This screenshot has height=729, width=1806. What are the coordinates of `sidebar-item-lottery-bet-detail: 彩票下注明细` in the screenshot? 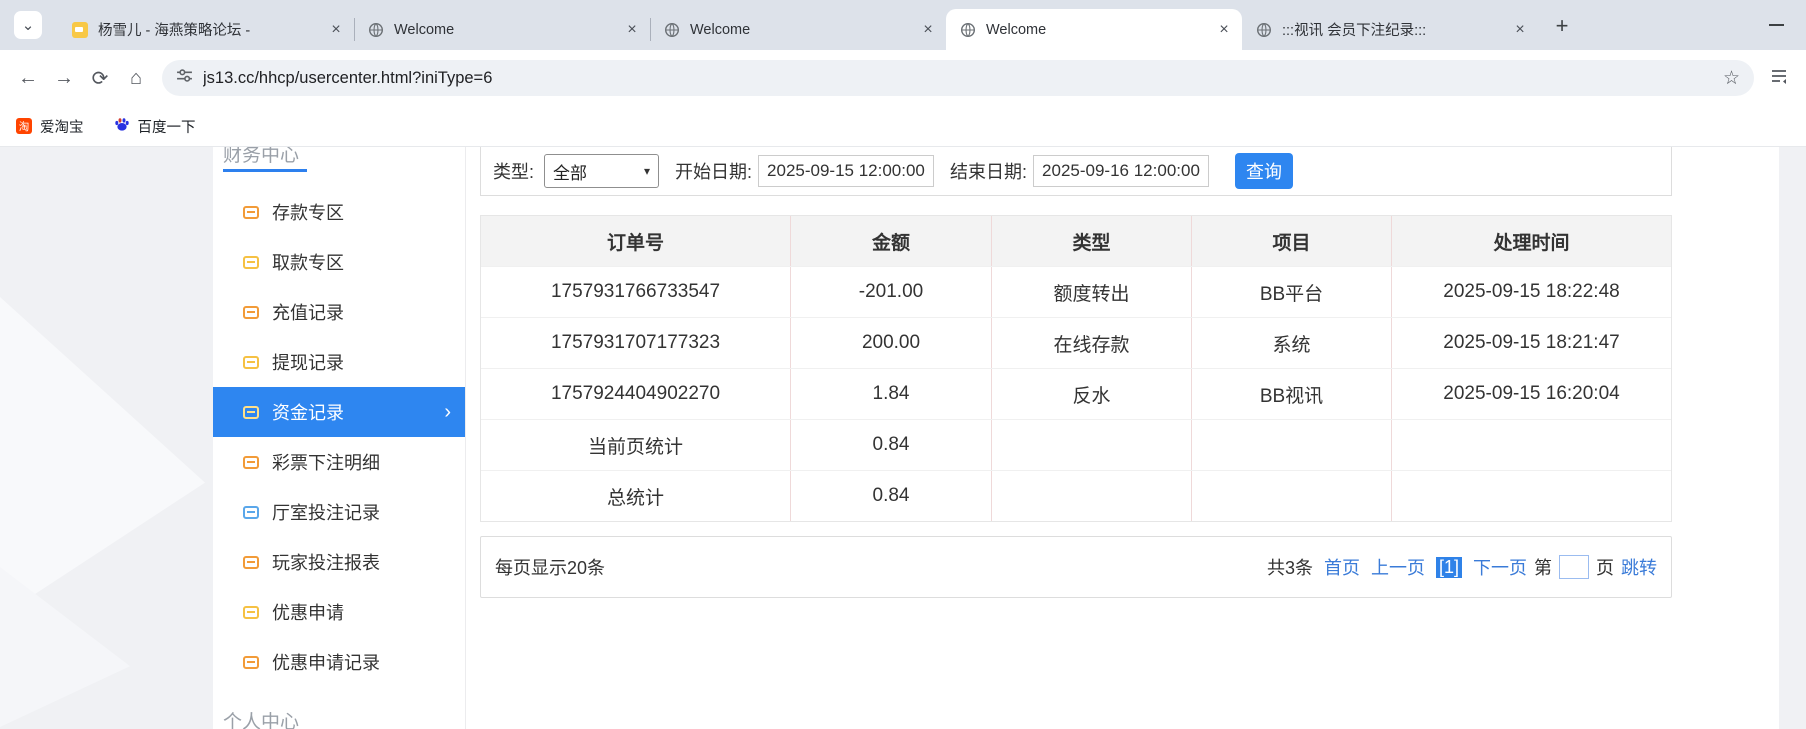 It's located at (339, 462).